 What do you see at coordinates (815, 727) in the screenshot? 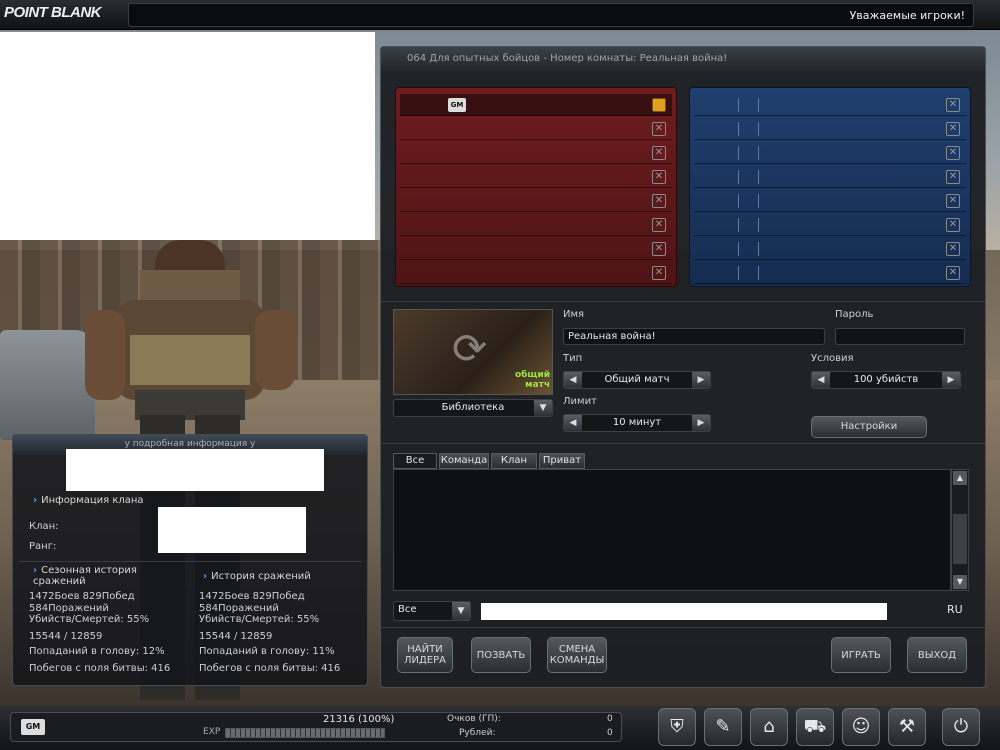
I see `cart-icon: ⛟` at bounding box center [815, 727].